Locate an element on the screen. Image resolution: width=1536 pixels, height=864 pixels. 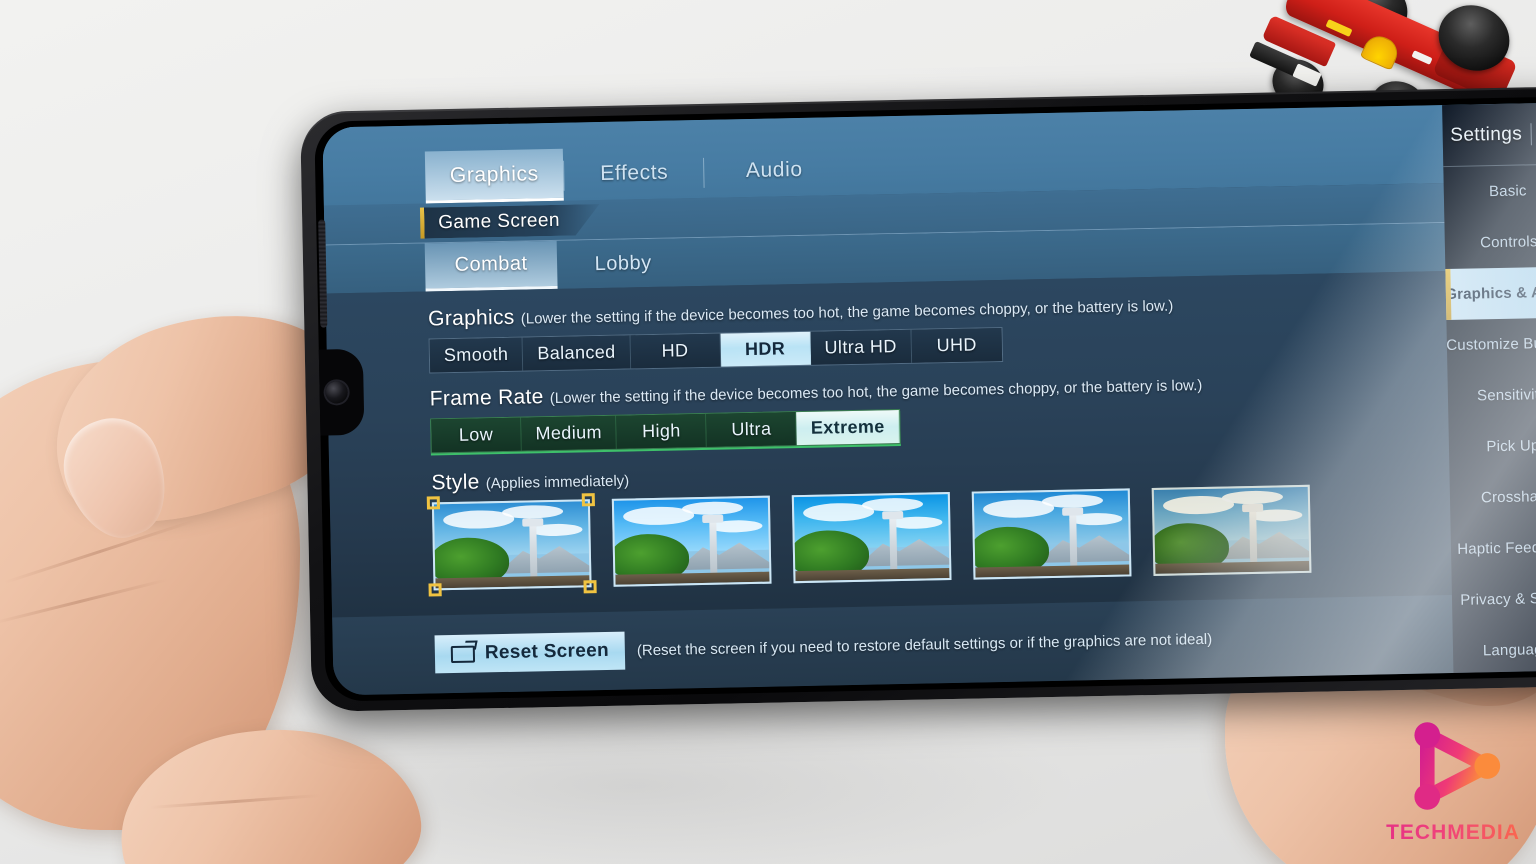
frame-rate-option-group: Low Medium High Ultra Extreme is located at coordinates (666, 431).